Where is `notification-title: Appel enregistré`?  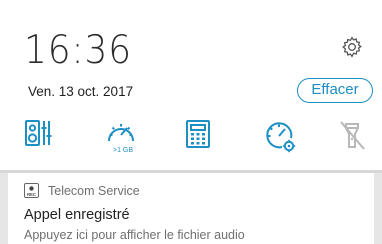 notification-title: Appel enregistré is located at coordinates (77, 215).